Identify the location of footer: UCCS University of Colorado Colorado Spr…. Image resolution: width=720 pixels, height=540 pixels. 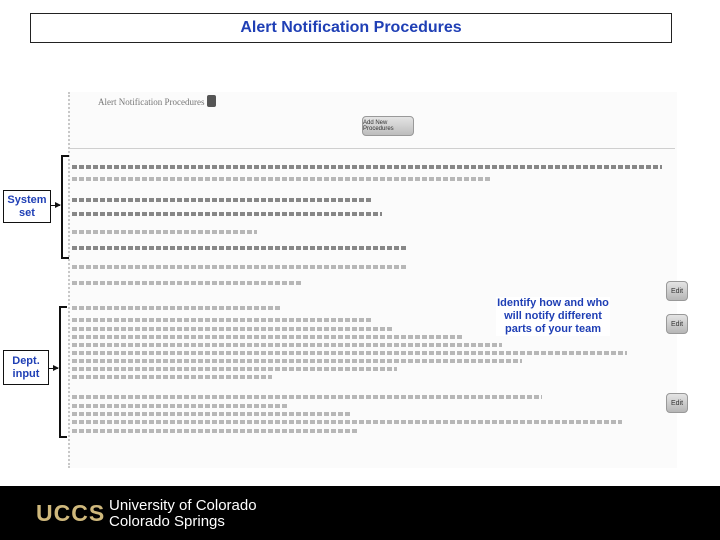
(360, 513).